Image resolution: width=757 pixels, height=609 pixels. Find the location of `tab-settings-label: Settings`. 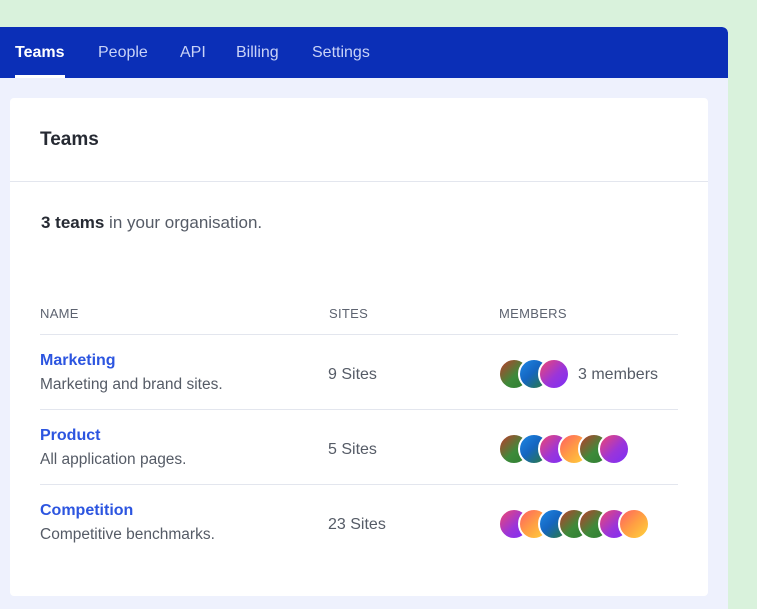

tab-settings-label: Settings is located at coordinates (341, 52).